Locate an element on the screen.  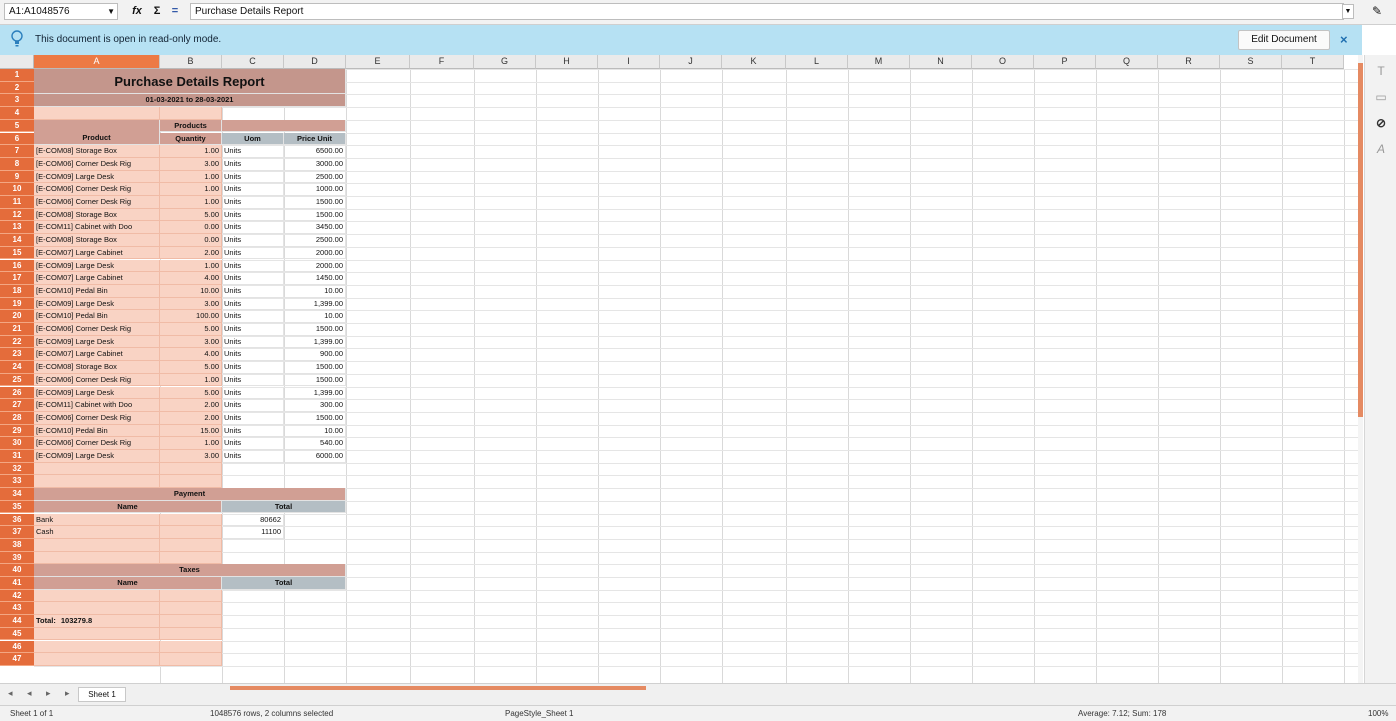
row-header-45: 45 is located at coordinates (17, 634).